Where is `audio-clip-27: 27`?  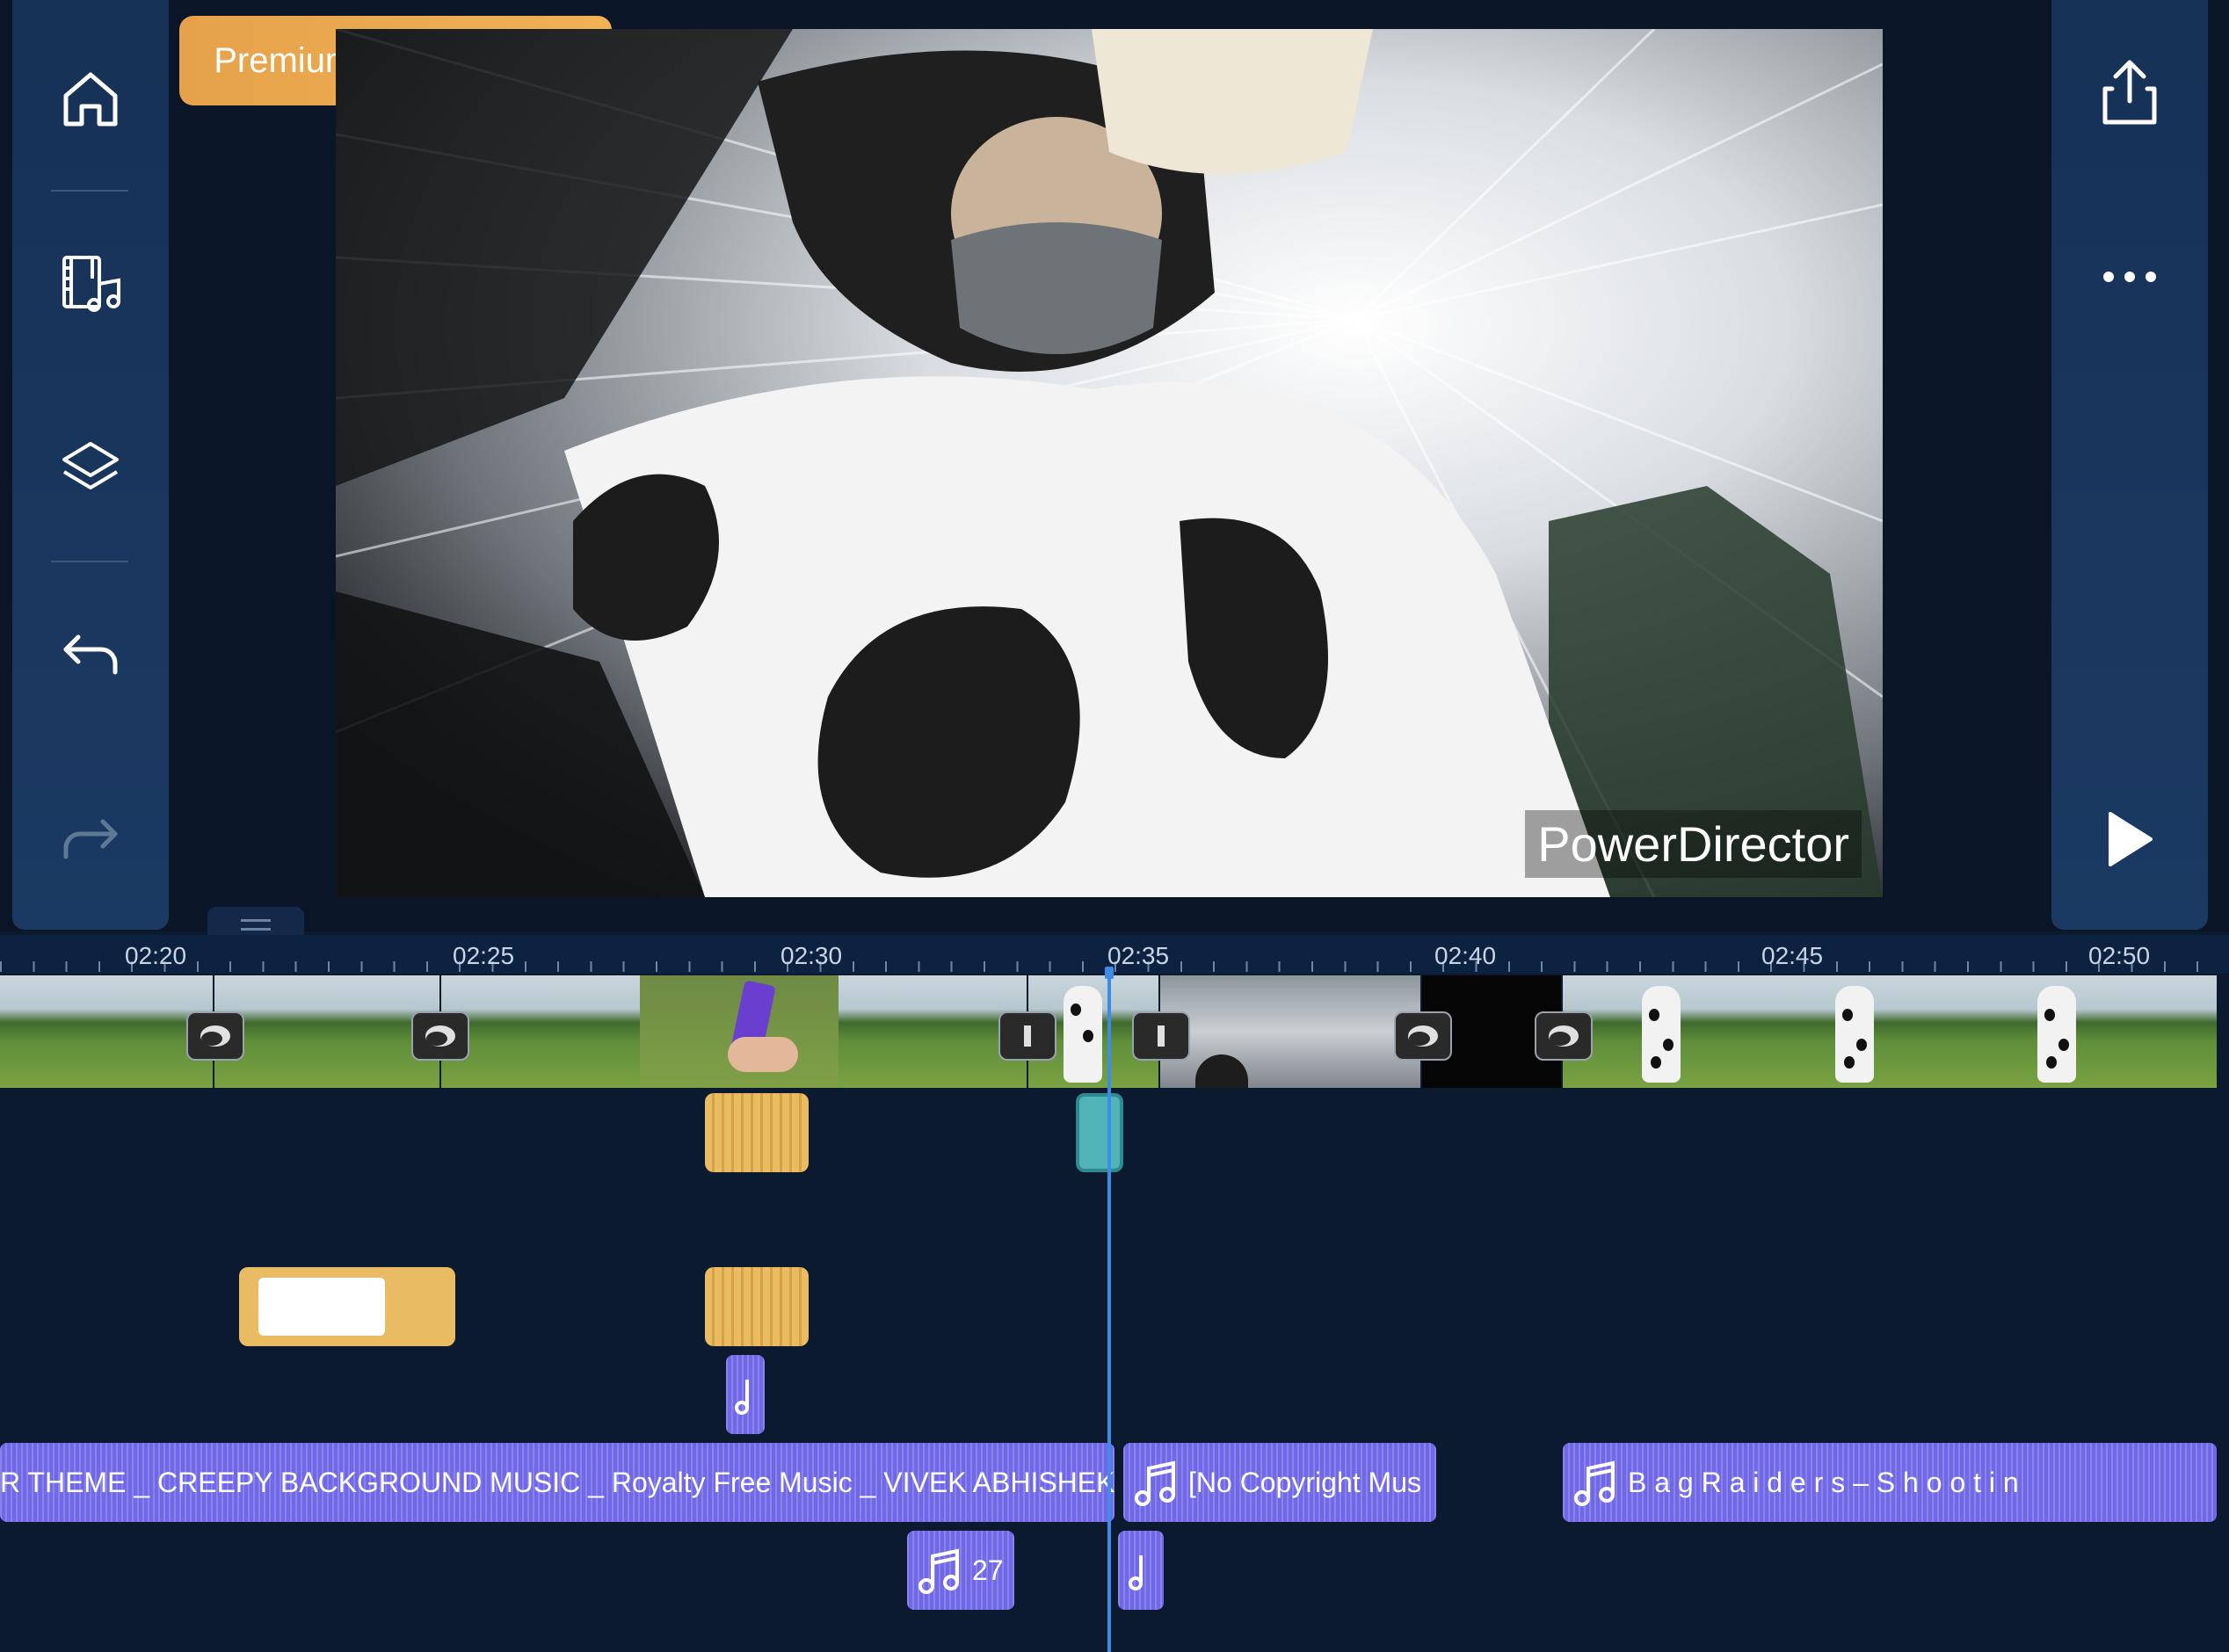 audio-clip-27: 27 is located at coordinates (960, 1571).